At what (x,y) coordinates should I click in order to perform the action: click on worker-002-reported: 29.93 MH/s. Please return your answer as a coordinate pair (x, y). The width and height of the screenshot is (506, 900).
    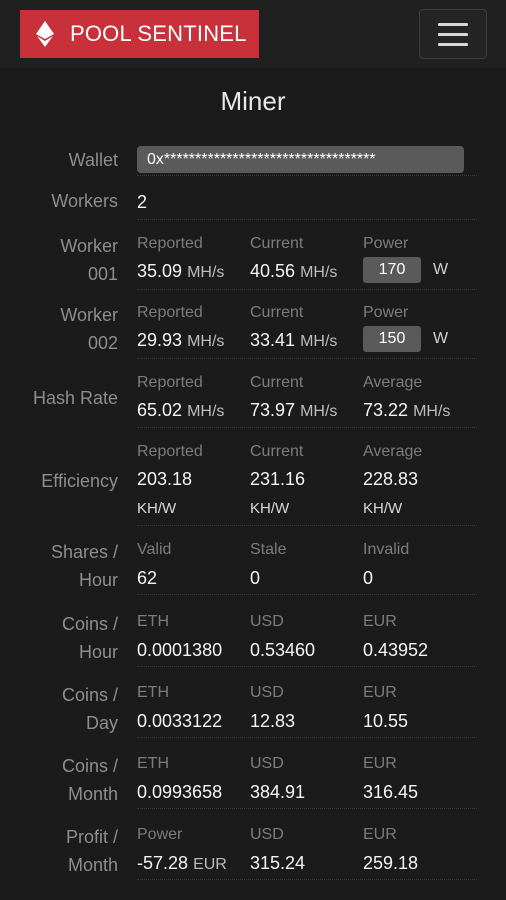
    Looking at the image, I should click on (181, 340).